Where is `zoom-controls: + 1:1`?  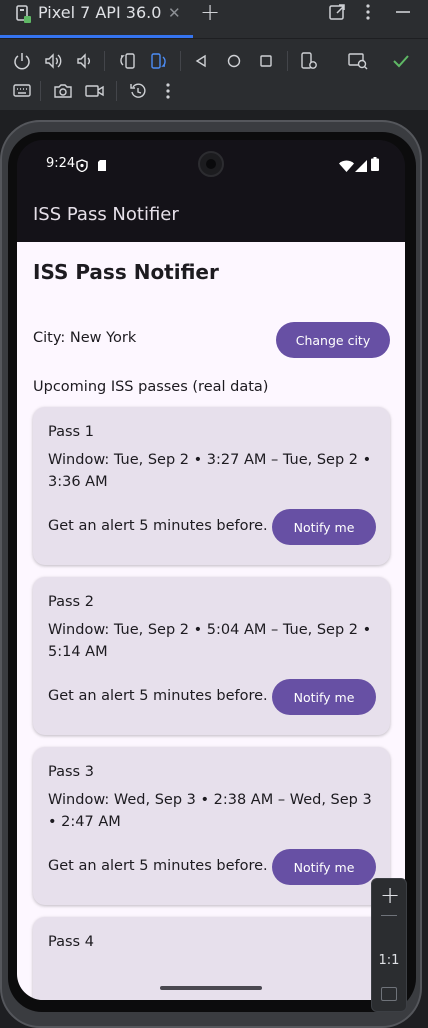 zoom-controls: + 1:1 is located at coordinates (389, 945).